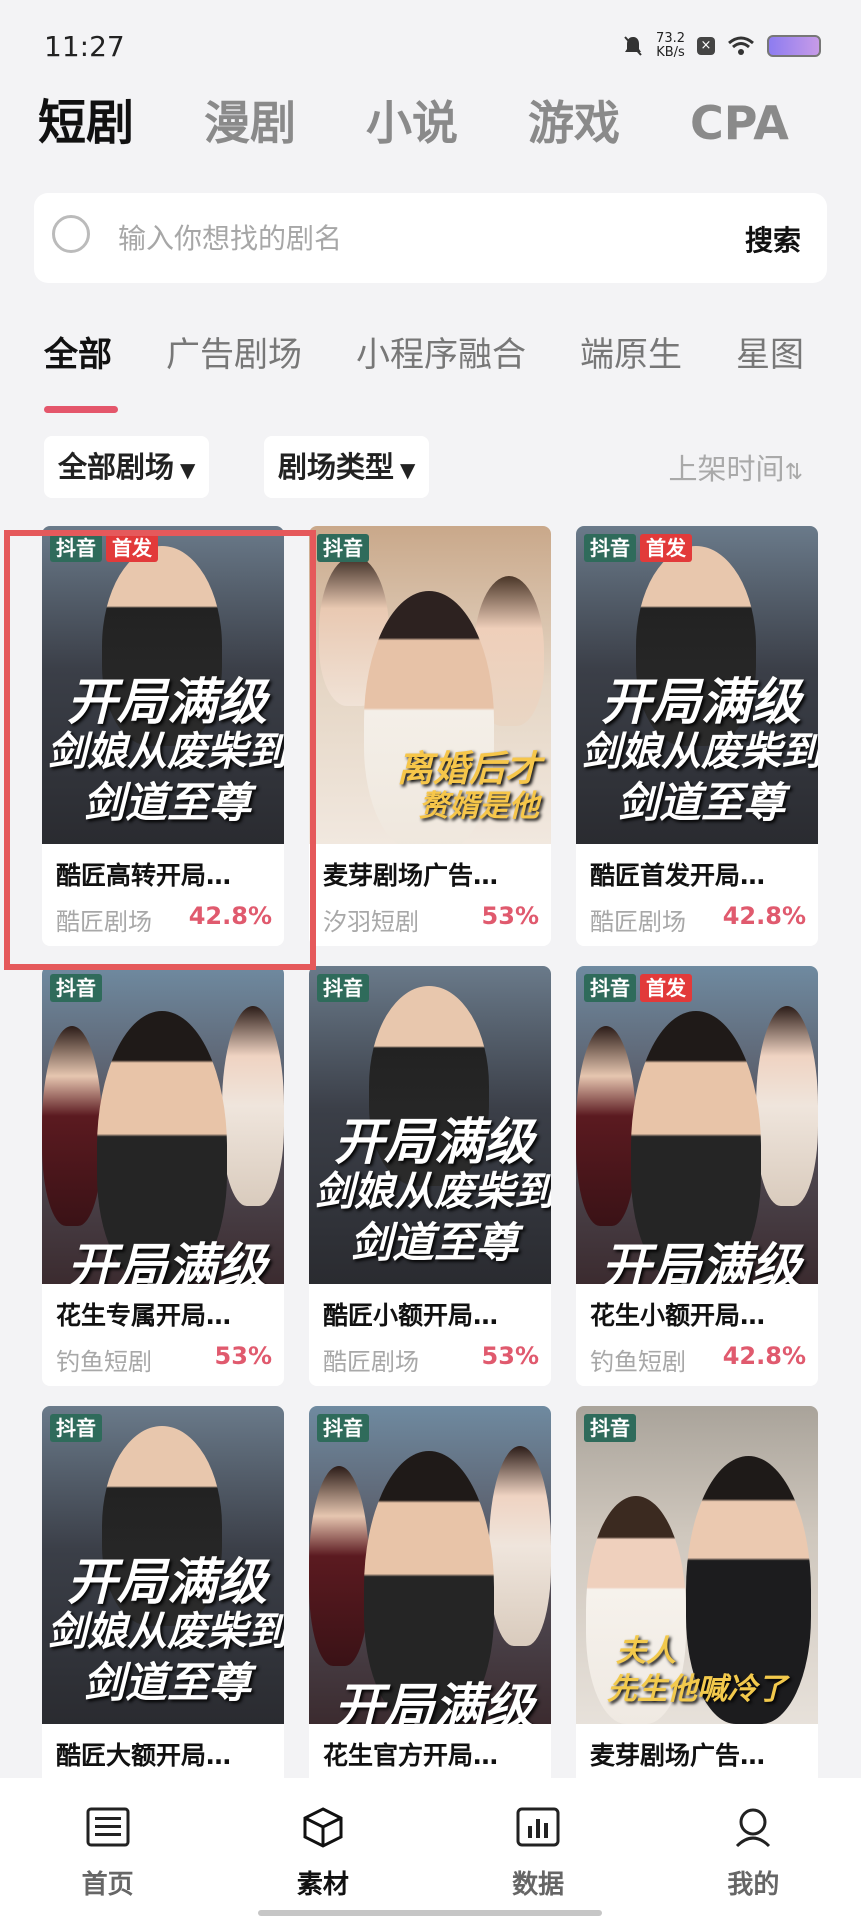  What do you see at coordinates (574, 123) in the screenshot?
I see `tab-game: 游戏` at bounding box center [574, 123].